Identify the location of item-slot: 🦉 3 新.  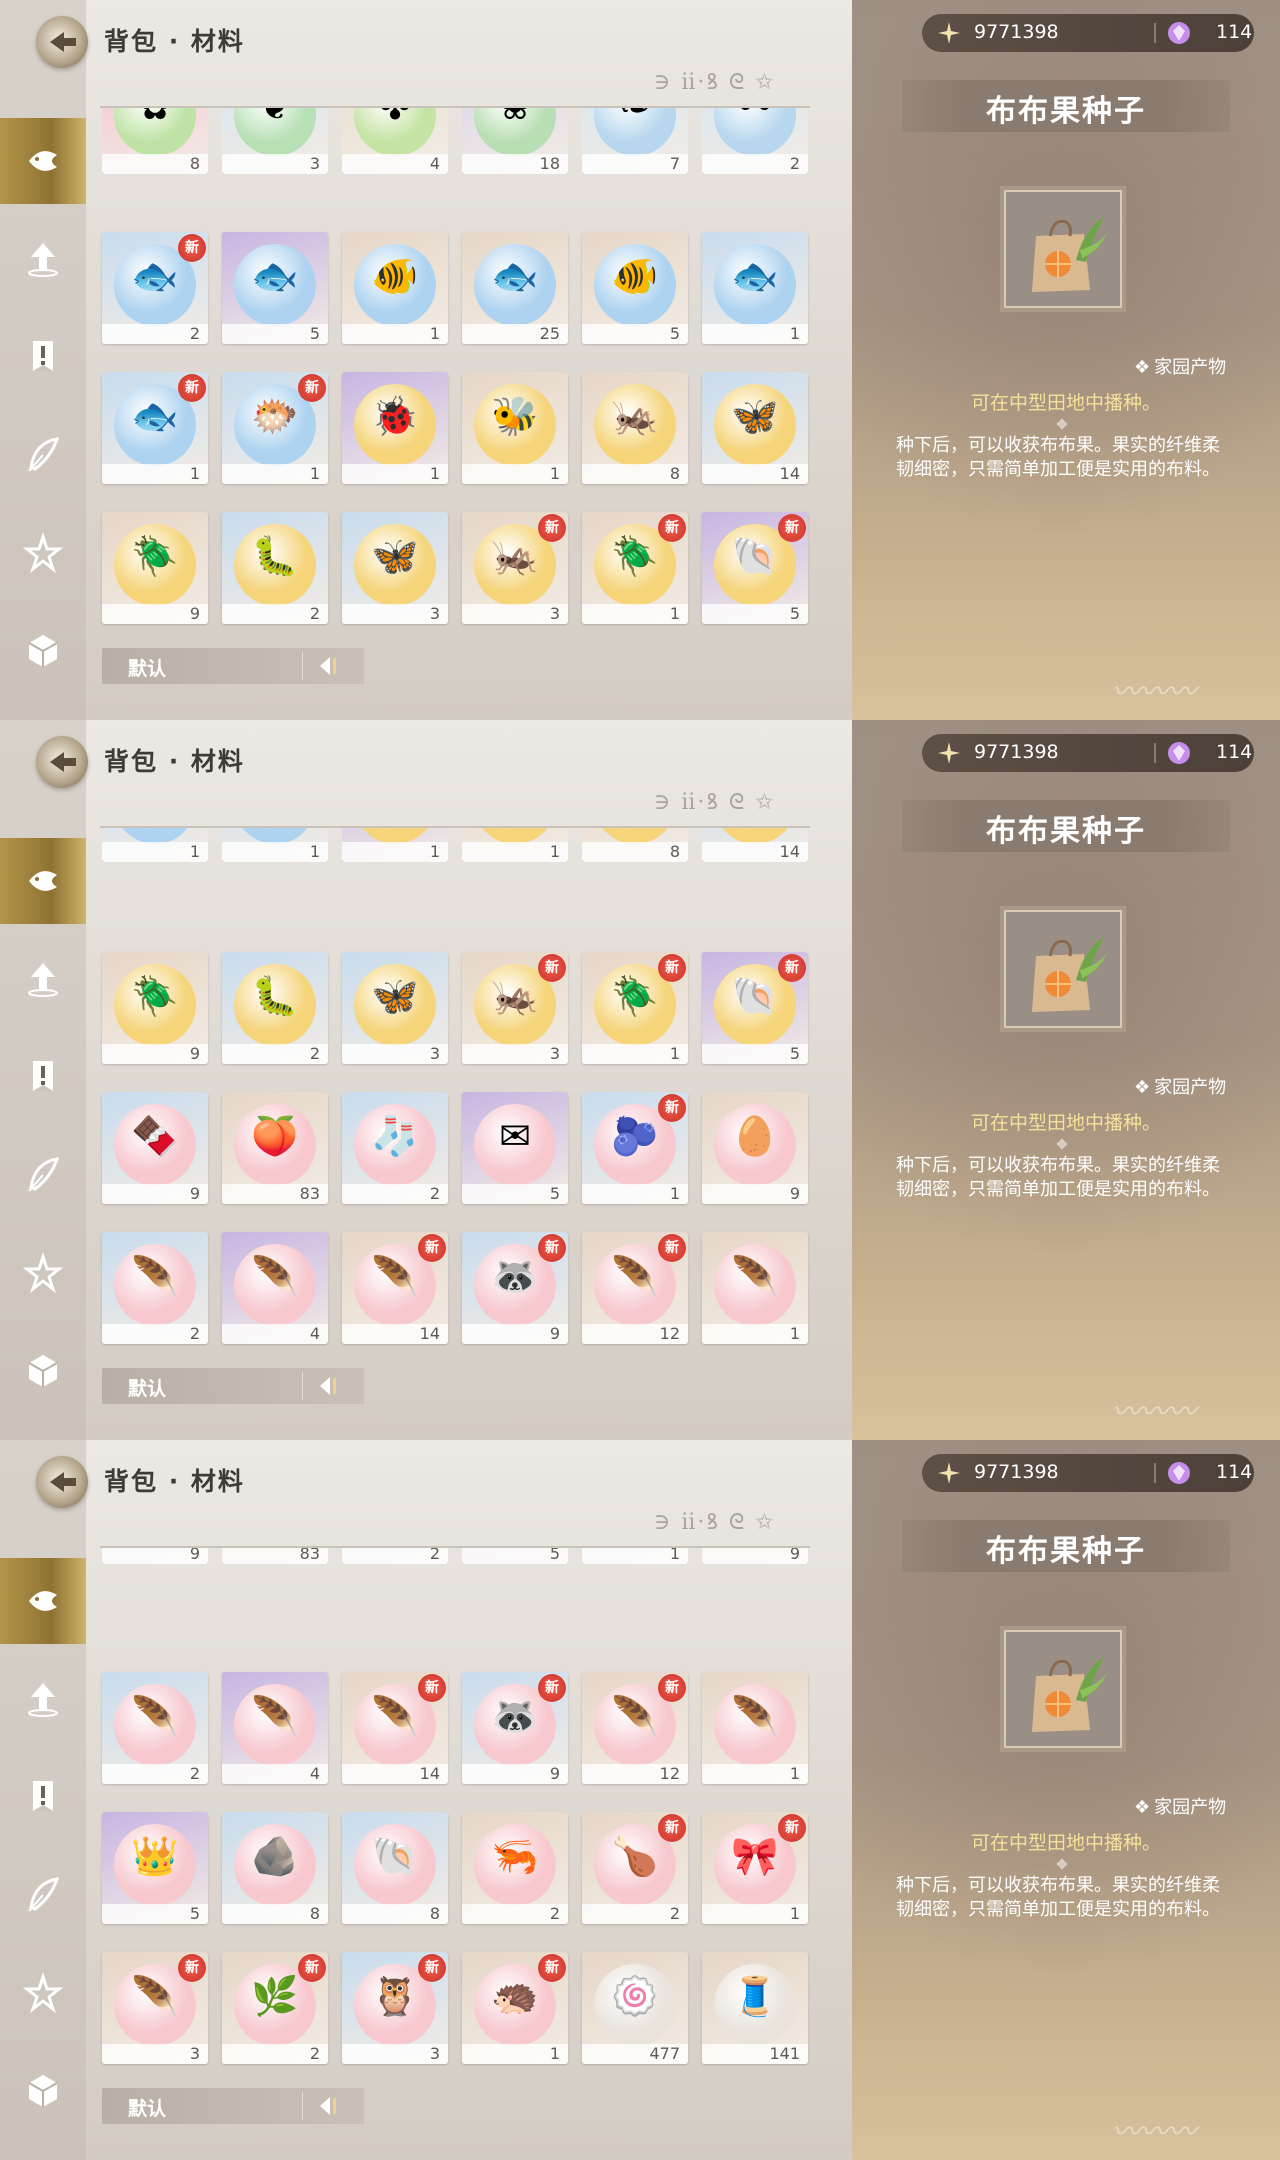
(395, 2008).